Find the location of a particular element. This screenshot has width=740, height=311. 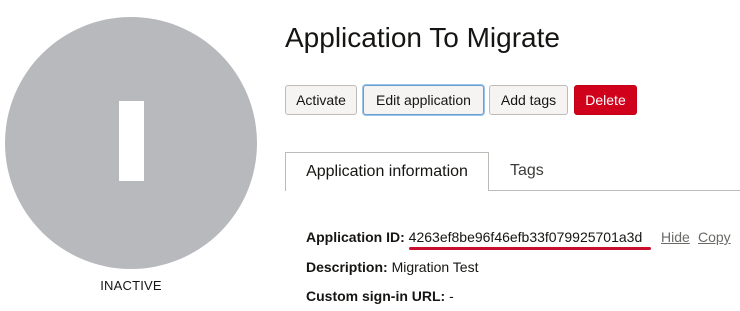

custom-signin-url-row: Custom sign-in URL: - is located at coordinates (380, 296).